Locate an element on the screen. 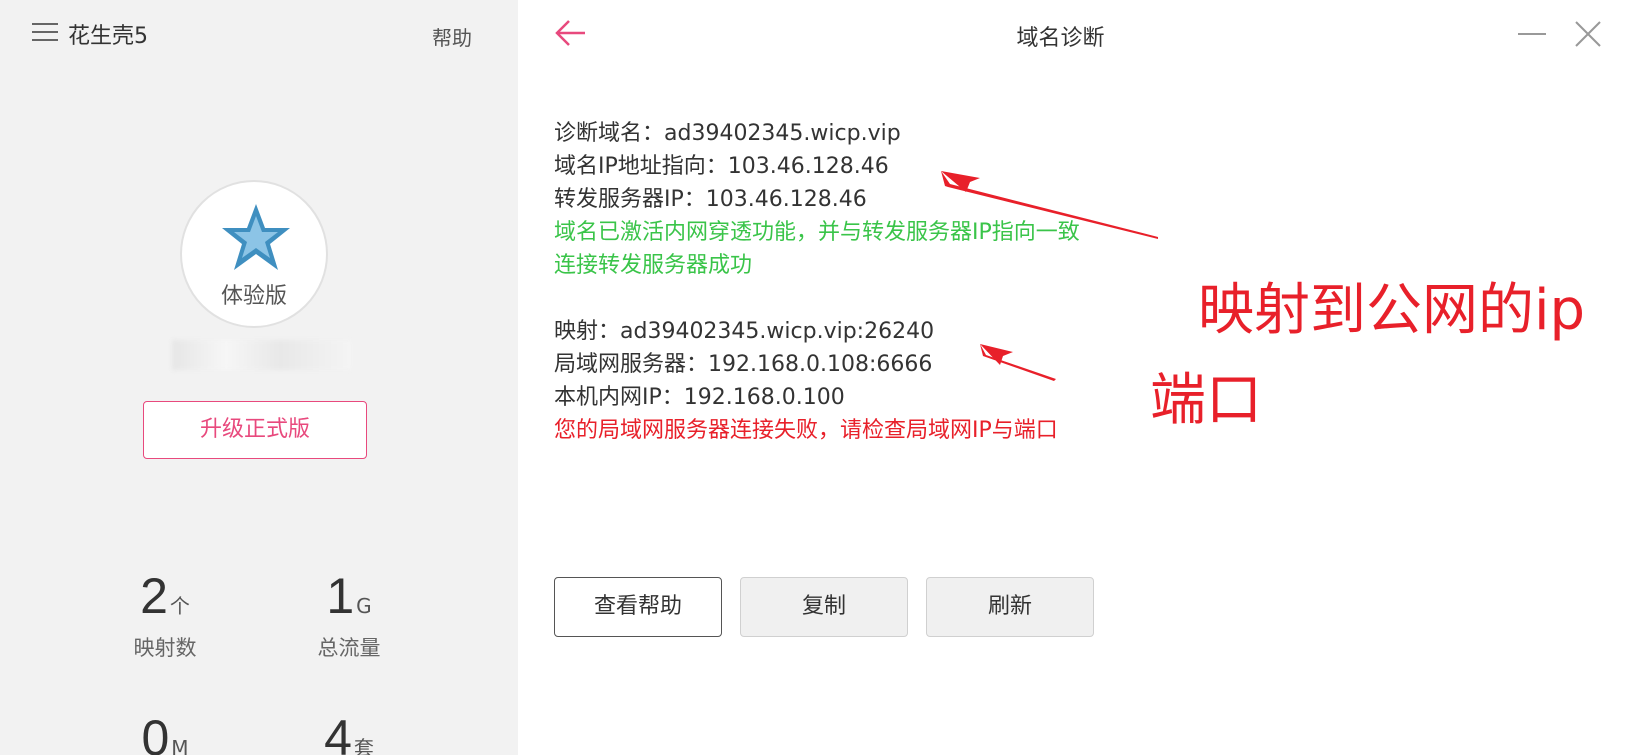 This screenshot has width=1639, height=755. avatar: 体验版 is located at coordinates (254, 254).